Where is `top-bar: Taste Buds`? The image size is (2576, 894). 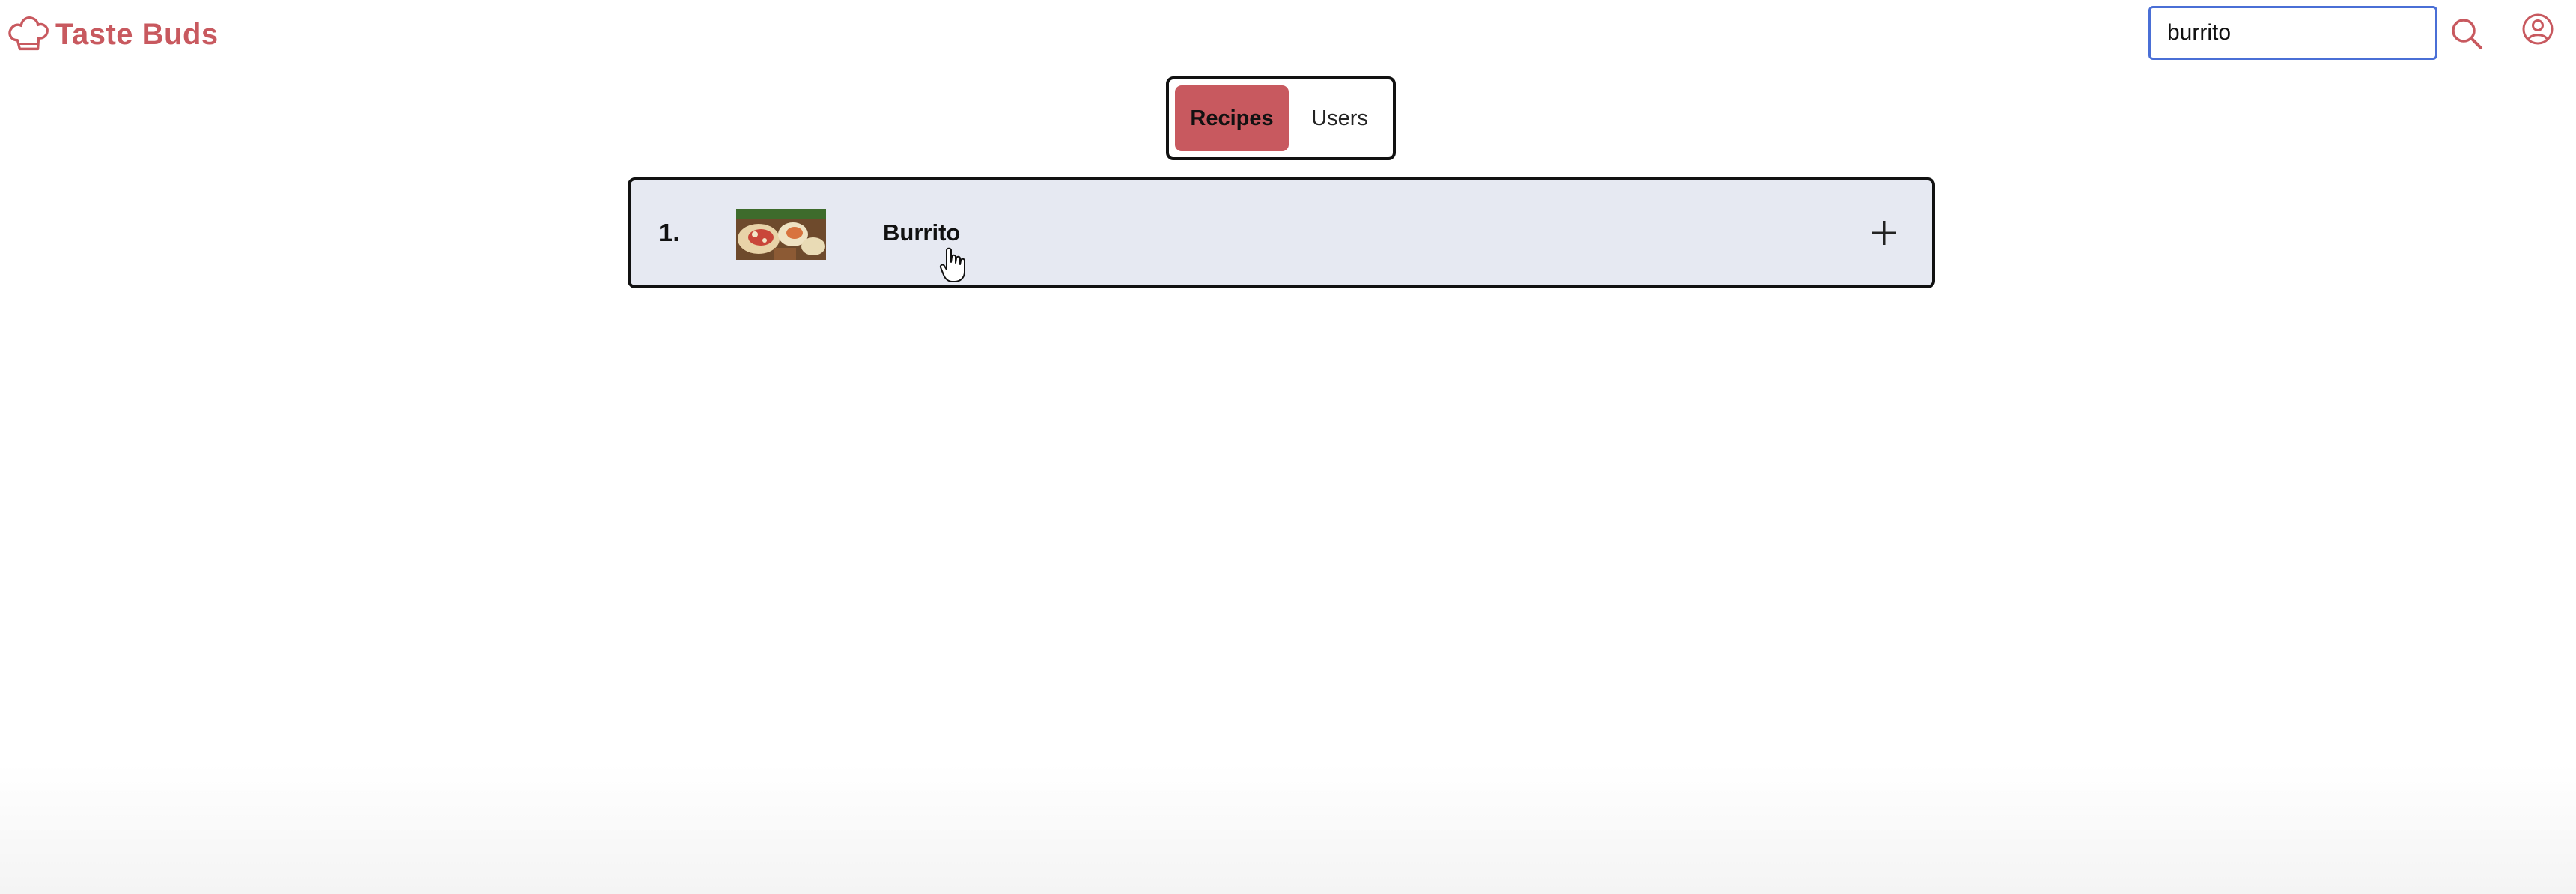 top-bar: Taste Buds is located at coordinates (1288, 34).